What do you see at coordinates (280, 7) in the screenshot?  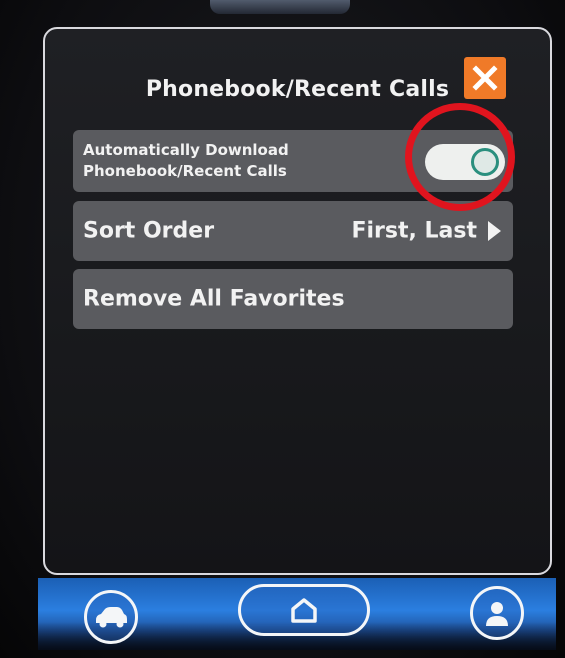 I see `bezel-glow` at bounding box center [280, 7].